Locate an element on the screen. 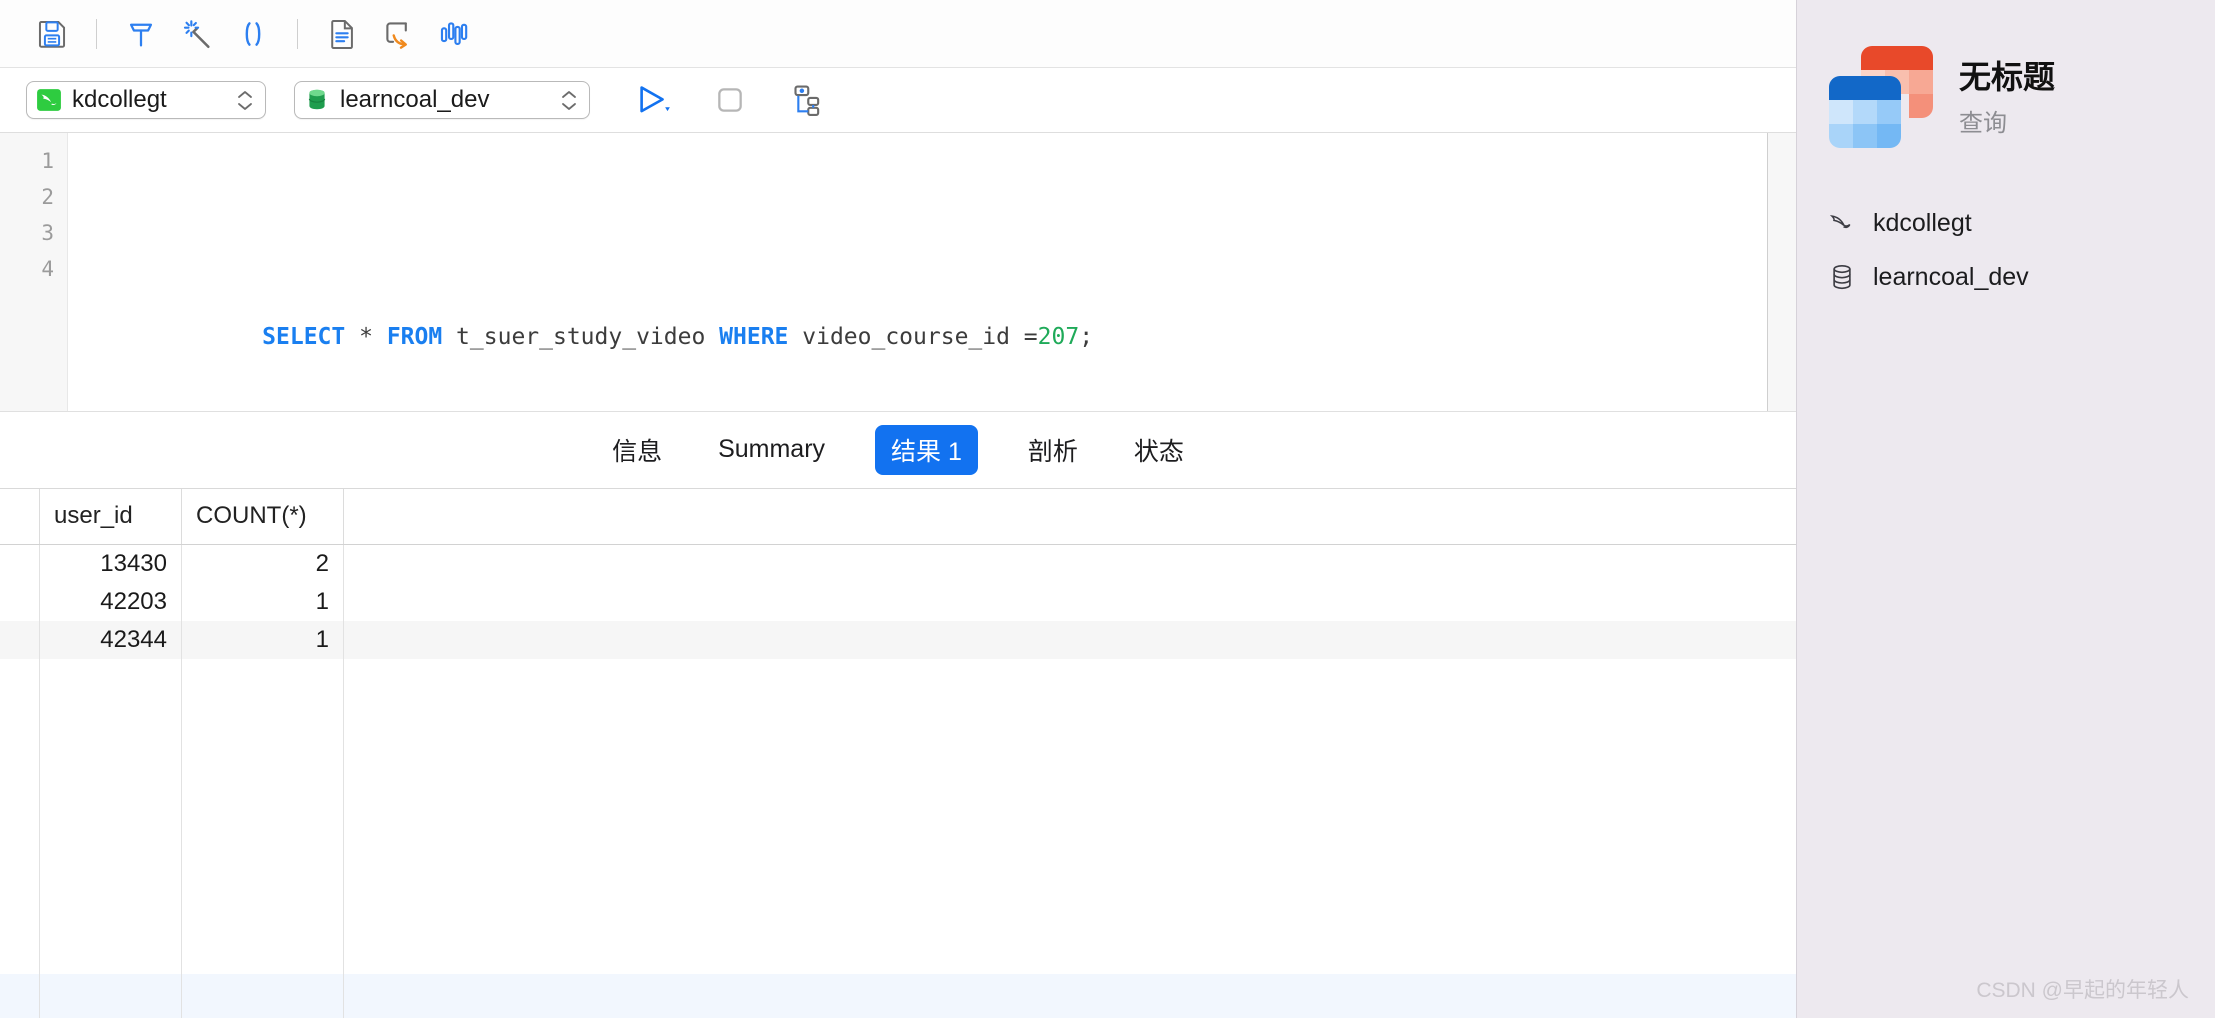 The width and height of the screenshot is (2216, 1018). watermark: CSDN @早起的年轻人 is located at coordinates (2082, 990).